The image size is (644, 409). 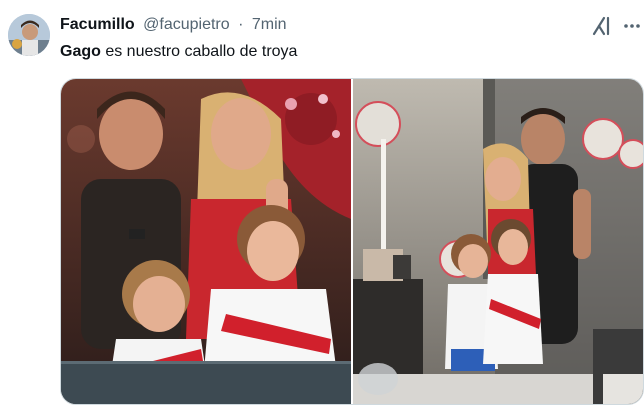 I want to click on tweet-text: Gago es nuestro caballo de troya, so click(x=178, y=52).